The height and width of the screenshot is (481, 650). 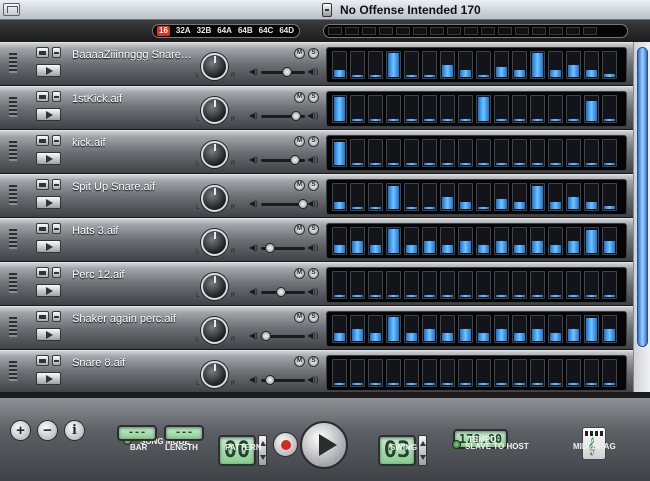 What do you see at coordinates (47, 430) in the screenshot?
I see `remove-track-button: −` at bounding box center [47, 430].